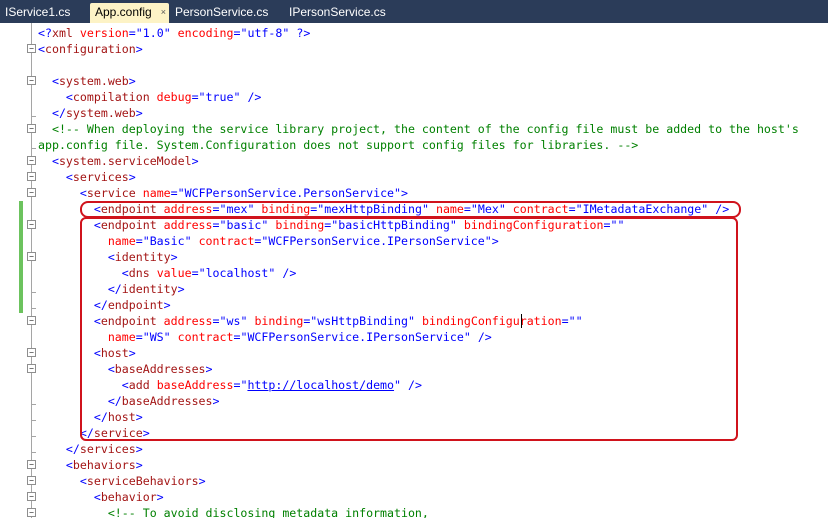 This screenshot has height=518, width=828. What do you see at coordinates (123, 12) in the screenshot?
I see `tab-label: App.config` at bounding box center [123, 12].